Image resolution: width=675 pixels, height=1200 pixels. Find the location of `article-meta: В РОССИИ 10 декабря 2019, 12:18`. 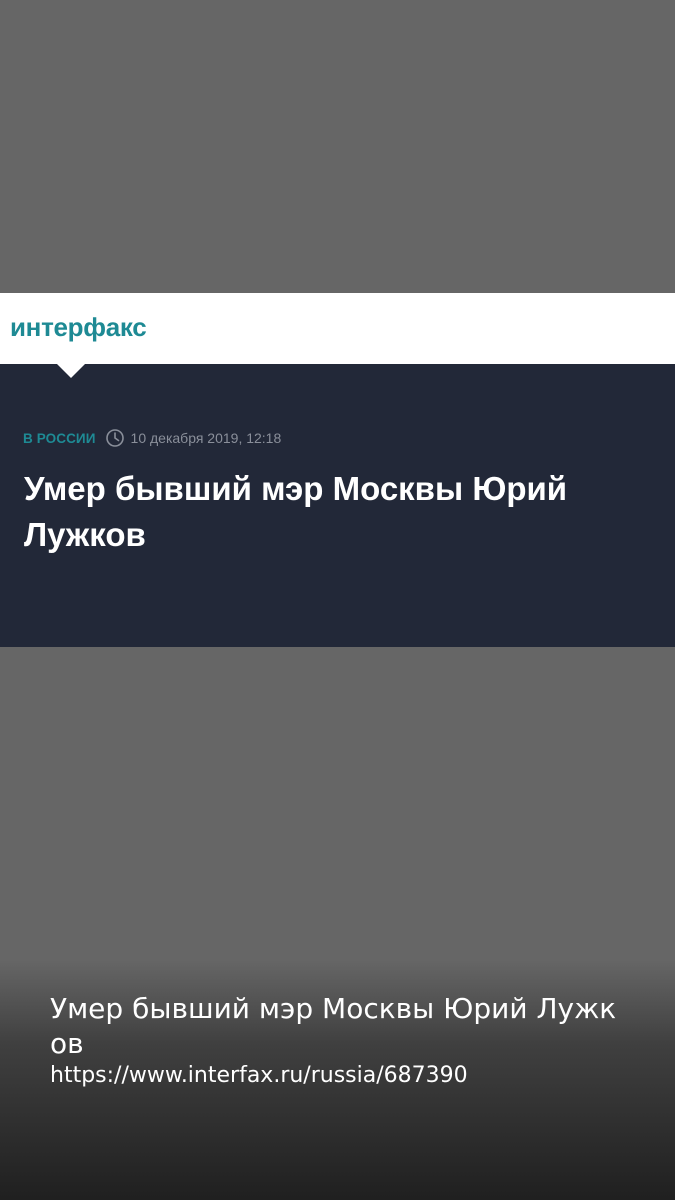

article-meta: В РОССИИ 10 декабря 2019, 12:18 is located at coordinates (152, 438).